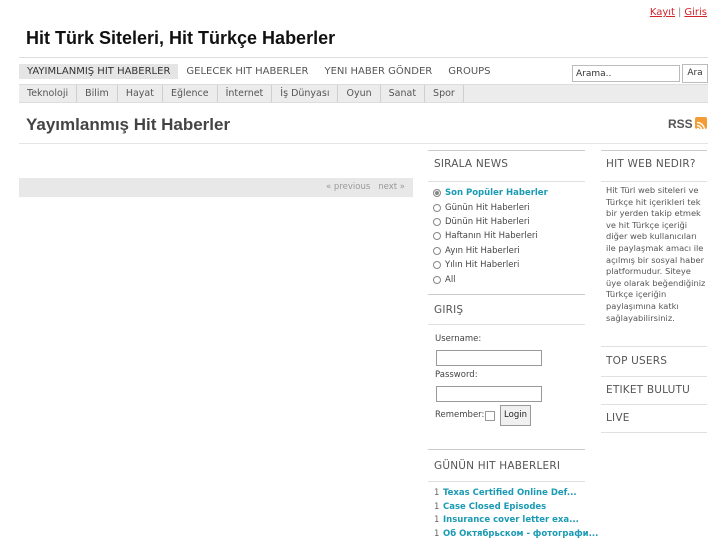  Describe the element at coordinates (450, 279) in the screenshot. I see `sort-option-label: All` at that location.